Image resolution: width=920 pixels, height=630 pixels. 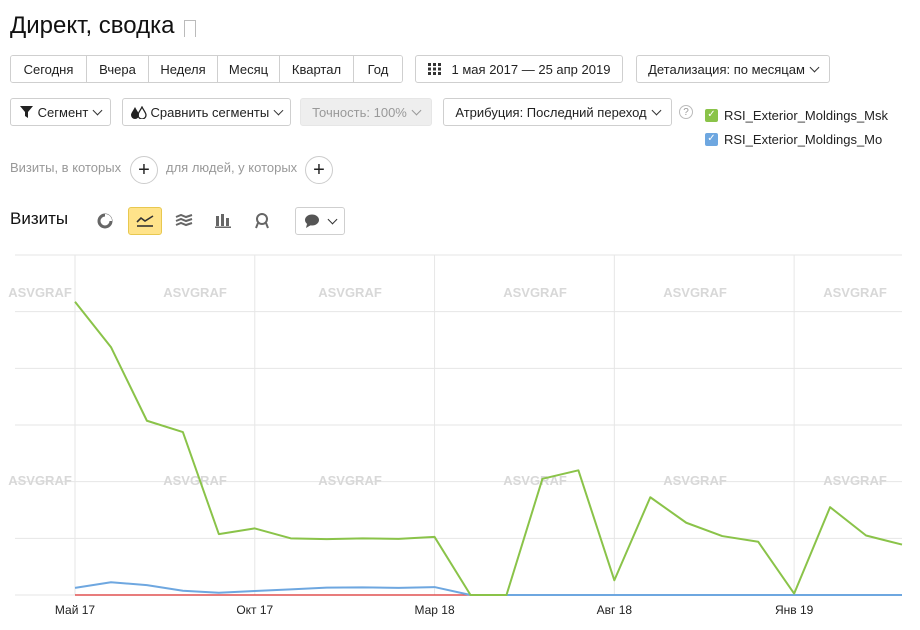 I want to click on segment-button: Сегмент, so click(x=60, y=112).